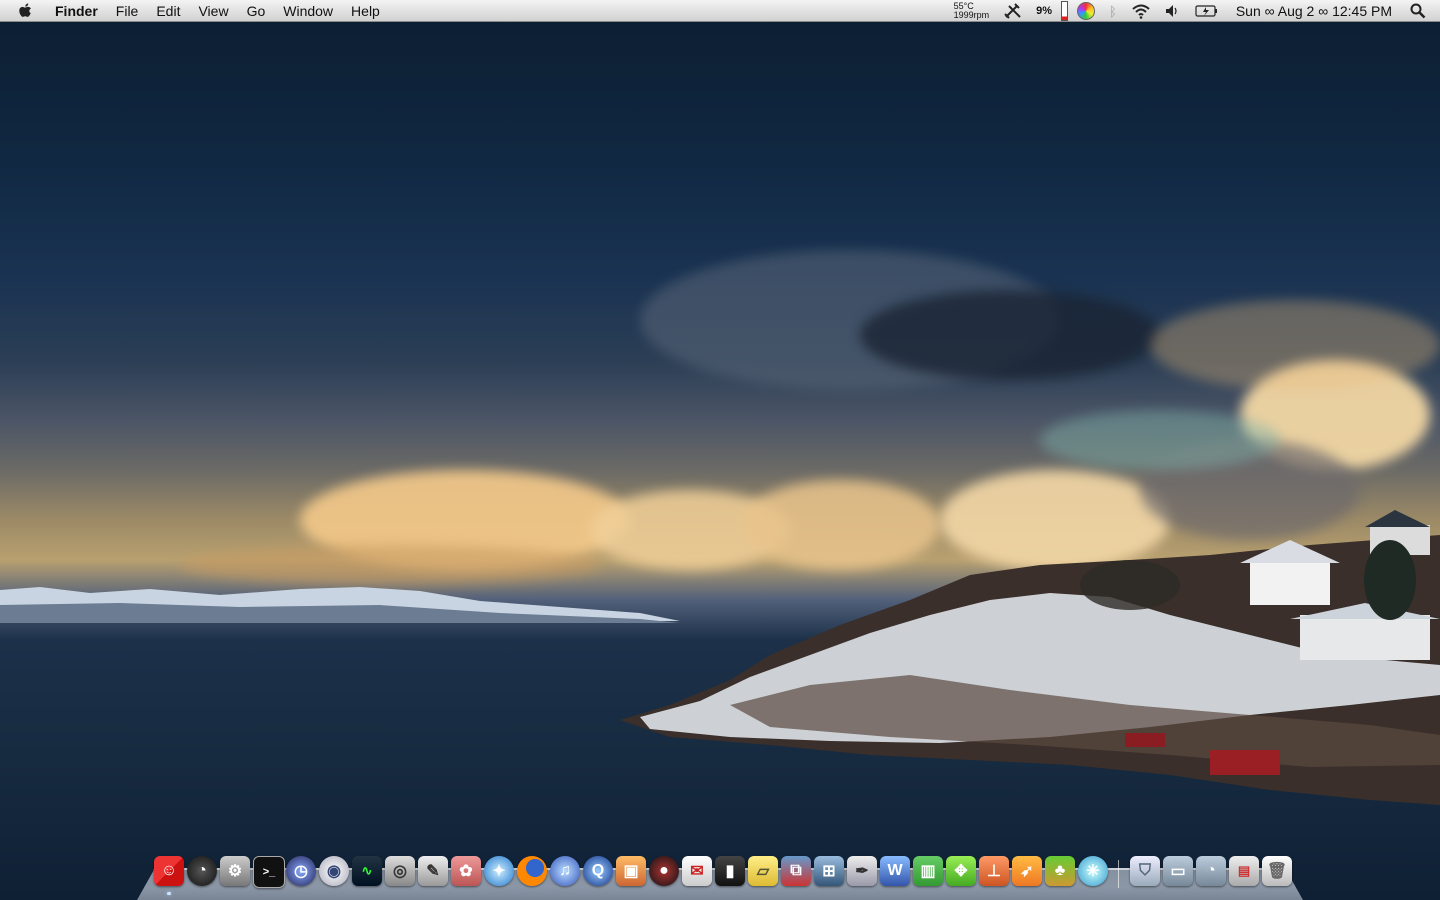 This screenshot has height=900, width=1440. I want to click on stickies-dock-icon: ▱, so click(763, 871).